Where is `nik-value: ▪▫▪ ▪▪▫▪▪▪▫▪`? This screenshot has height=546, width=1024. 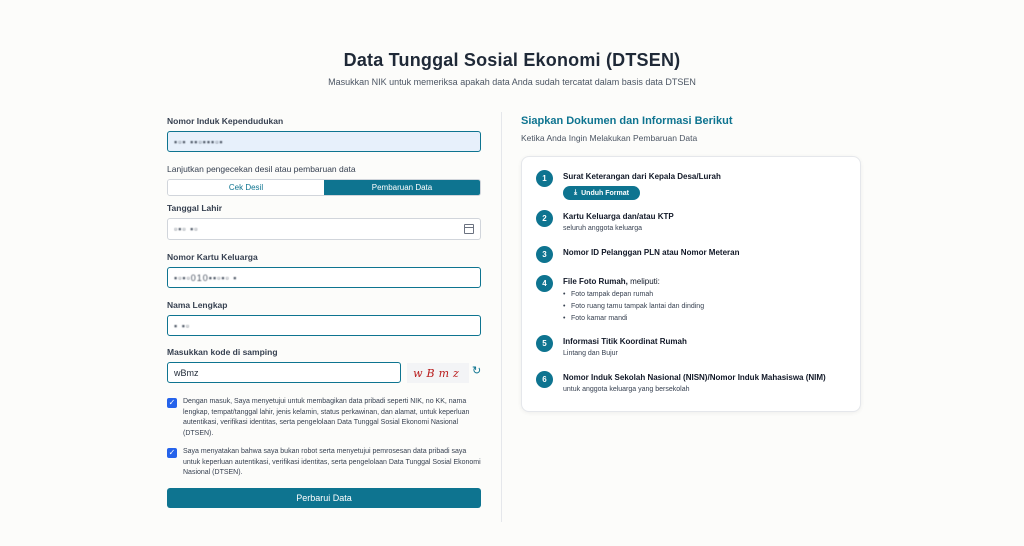 nik-value: ▪▫▪ ▪▪▫▪▪▪▫▪ is located at coordinates (199, 141).